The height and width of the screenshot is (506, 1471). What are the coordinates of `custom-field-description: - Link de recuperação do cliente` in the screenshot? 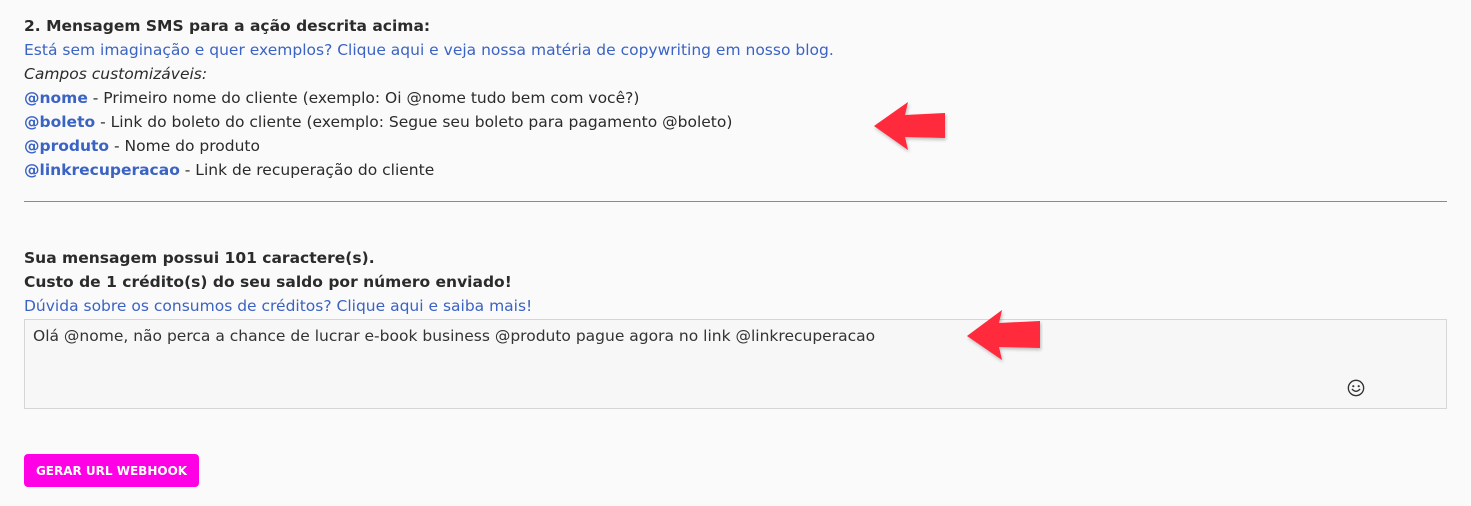 It's located at (307, 170).